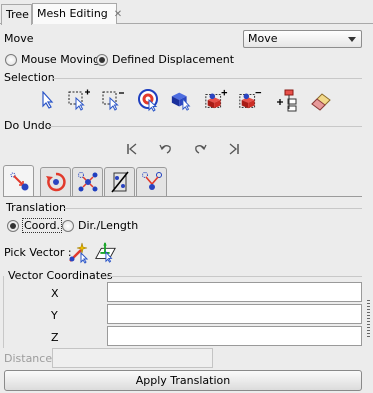 The image size is (373, 393). What do you see at coordinates (18, 180) in the screenshot?
I see `translate-tab-icon` at bounding box center [18, 180].